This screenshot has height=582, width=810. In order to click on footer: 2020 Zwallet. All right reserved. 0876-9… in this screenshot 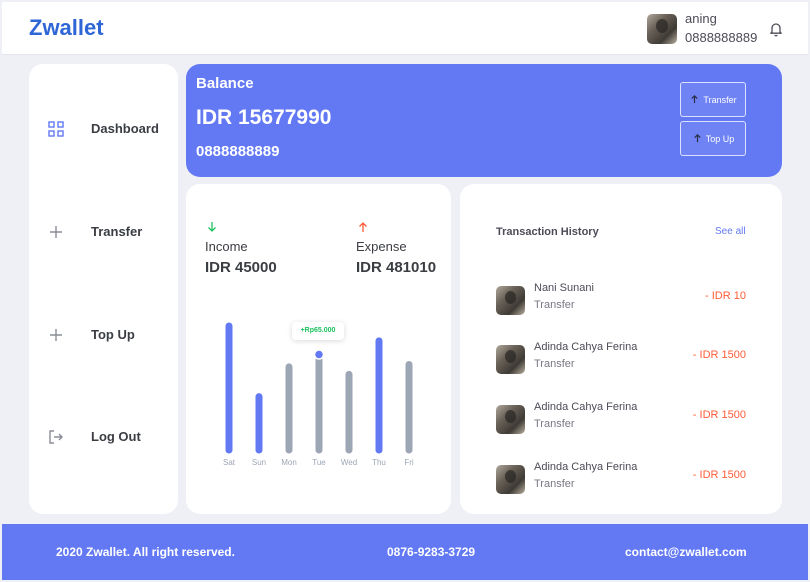, I will do `click(405, 552)`.